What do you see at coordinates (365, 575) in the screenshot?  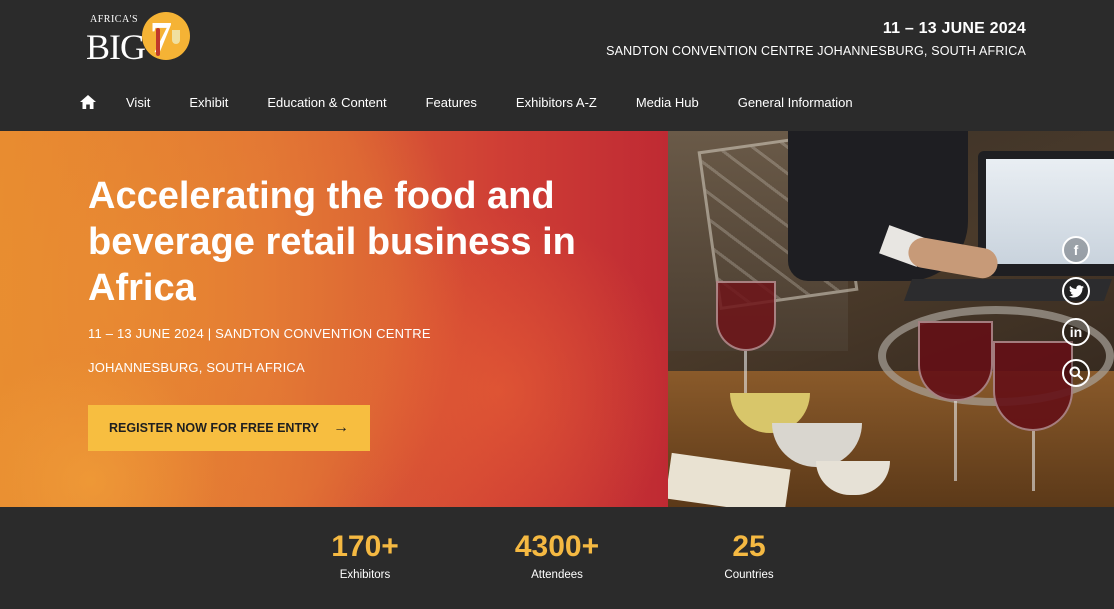 I see `stat-label: Exhibitors` at bounding box center [365, 575].